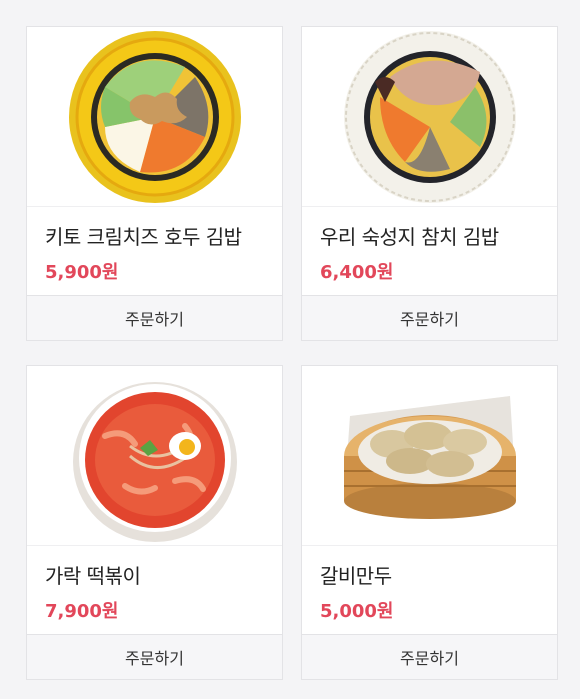  I want to click on product-price: 7,900원, so click(82, 611).